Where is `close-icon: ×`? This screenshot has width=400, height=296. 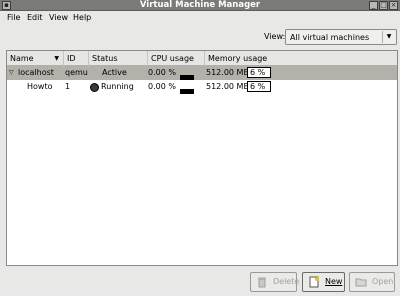 close-icon: × is located at coordinates (393, 5).